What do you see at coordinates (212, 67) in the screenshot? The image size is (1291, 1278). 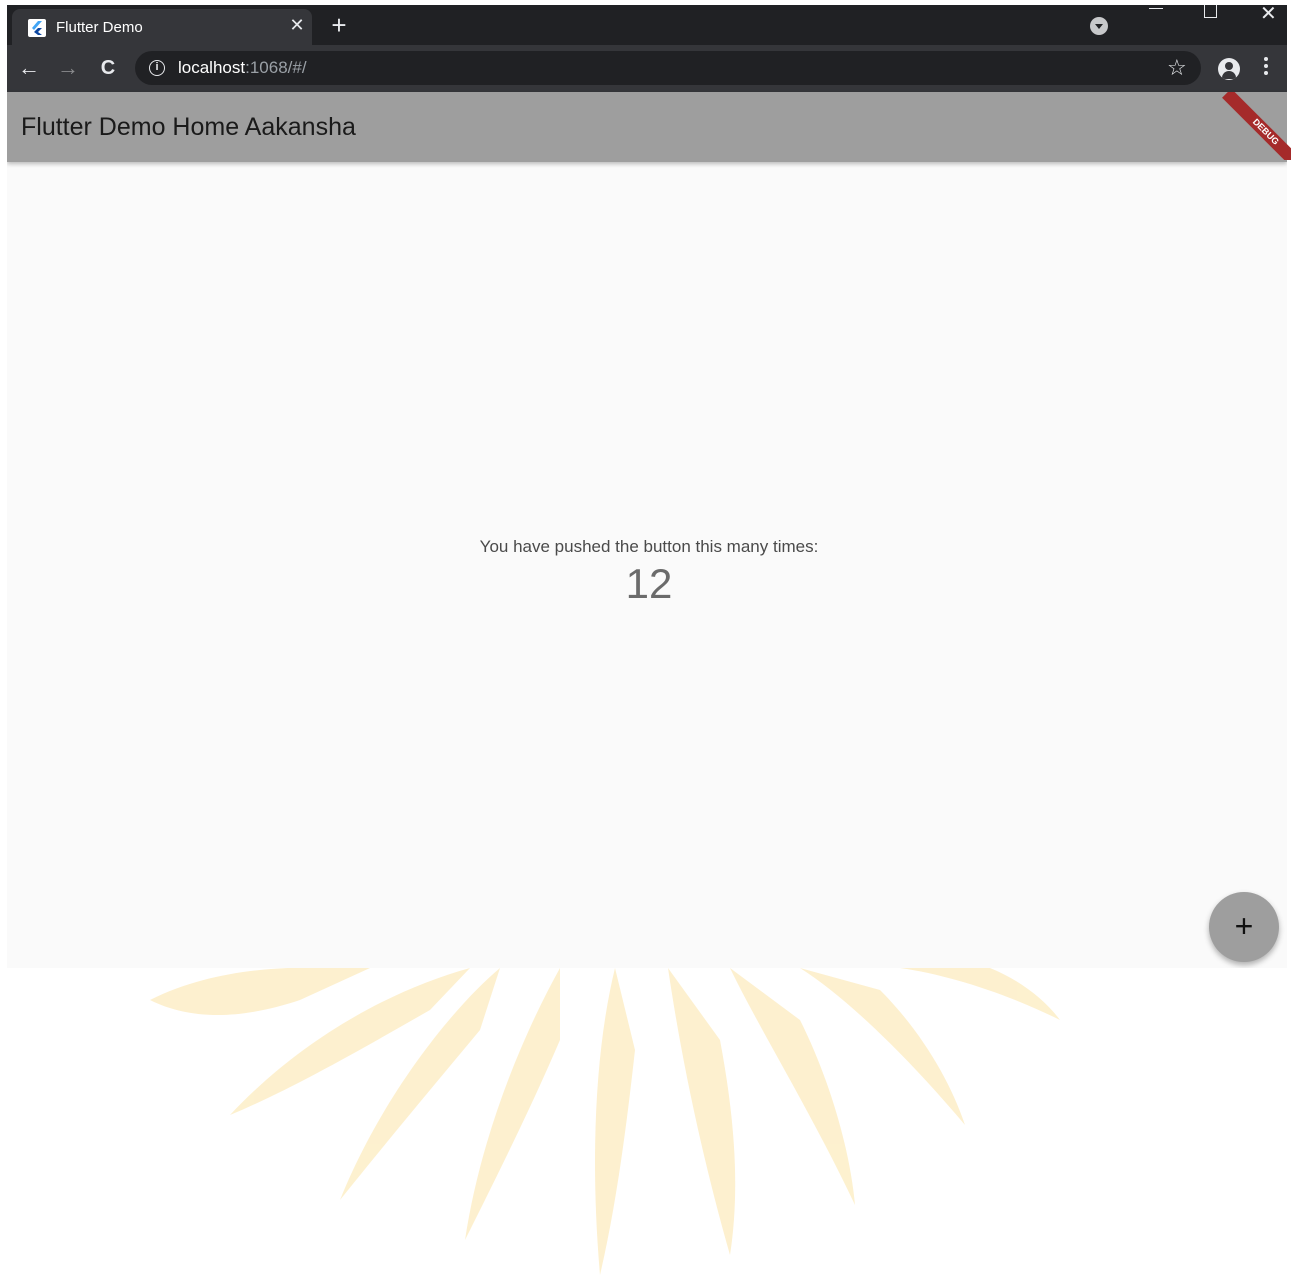 I see `url-host: localhost` at bounding box center [212, 67].